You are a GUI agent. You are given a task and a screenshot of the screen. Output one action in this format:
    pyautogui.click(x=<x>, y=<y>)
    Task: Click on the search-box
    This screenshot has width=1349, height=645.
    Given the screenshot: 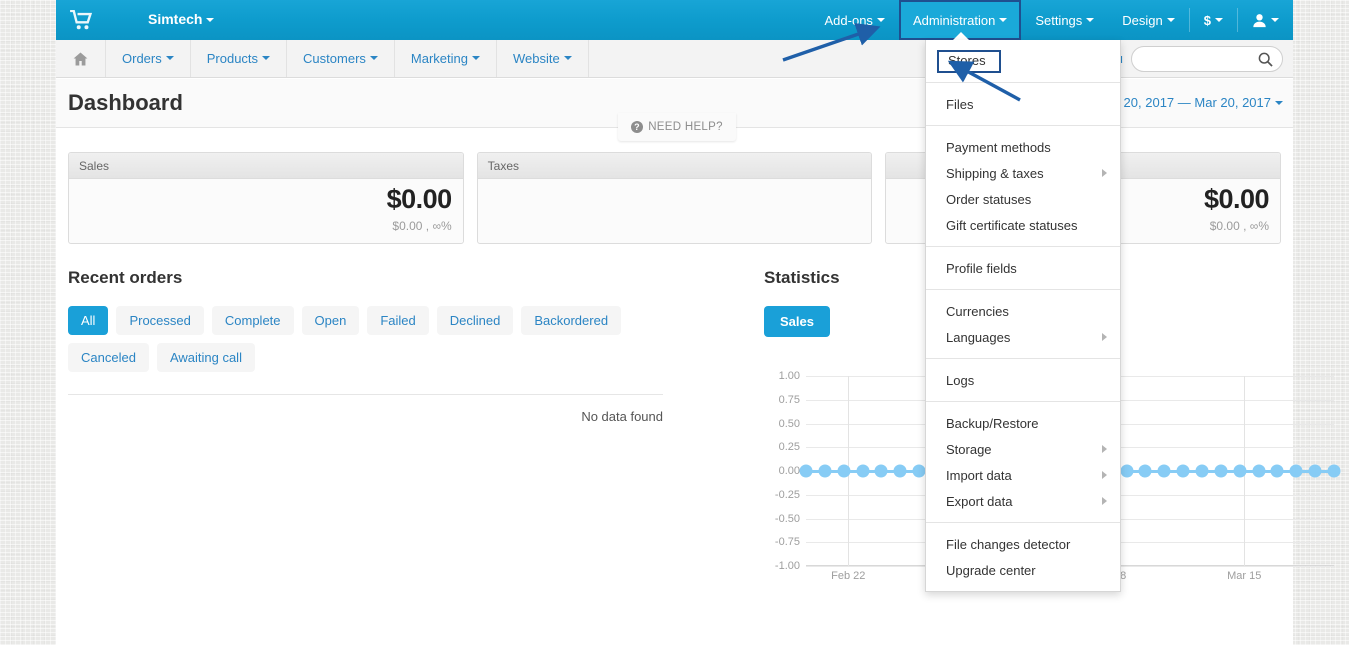 What is the action you would take?
    pyautogui.click(x=1207, y=58)
    